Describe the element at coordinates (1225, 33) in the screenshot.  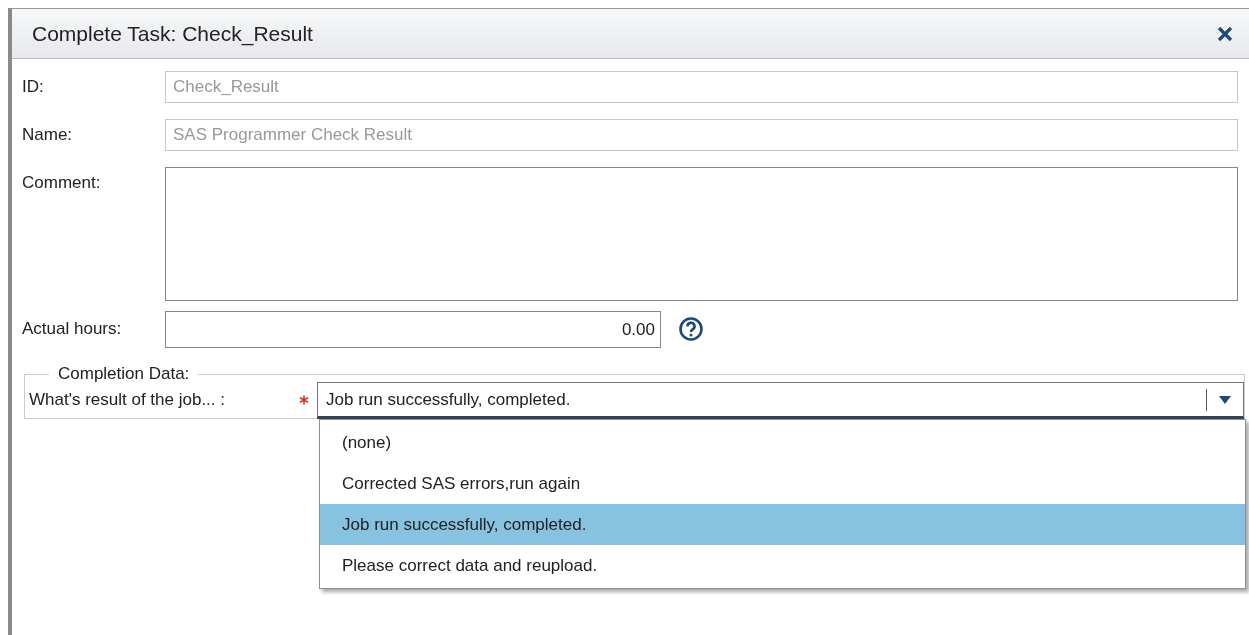
I see `close-icon` at that location.